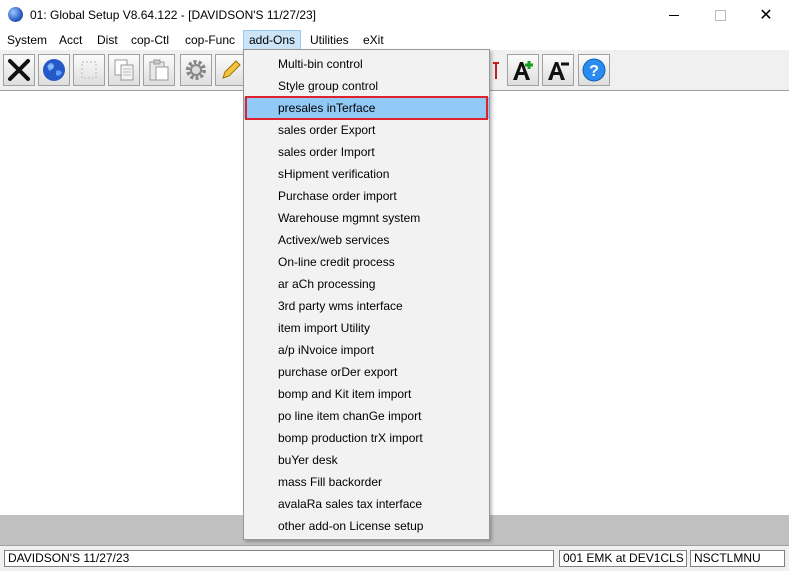 The height and width of the screenshot is (571, 789). Describe the element at coordinates (366, 196) in the screenshot. I see `menu-item-purchase-order-import: Purchase order import` at that location.